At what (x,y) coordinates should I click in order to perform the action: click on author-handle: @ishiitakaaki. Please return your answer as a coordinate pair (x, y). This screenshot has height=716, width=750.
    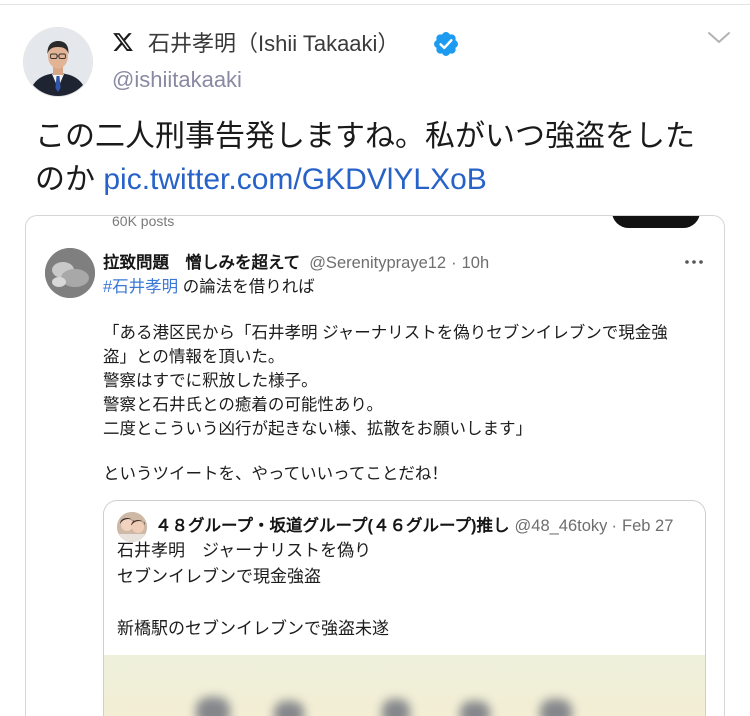
    Looking at the image, I should click on (177, 80).